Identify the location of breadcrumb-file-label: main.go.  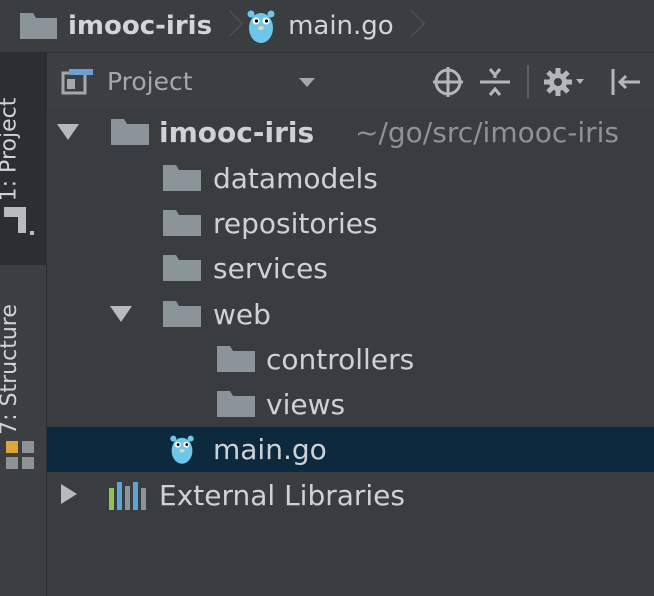
(341, 26).